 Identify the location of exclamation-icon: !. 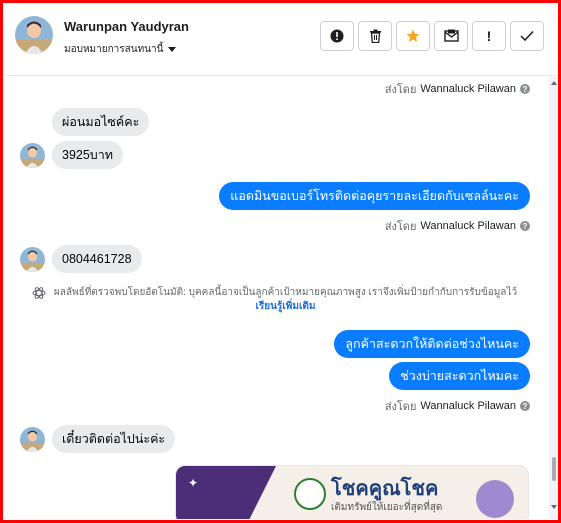
(489, 36).